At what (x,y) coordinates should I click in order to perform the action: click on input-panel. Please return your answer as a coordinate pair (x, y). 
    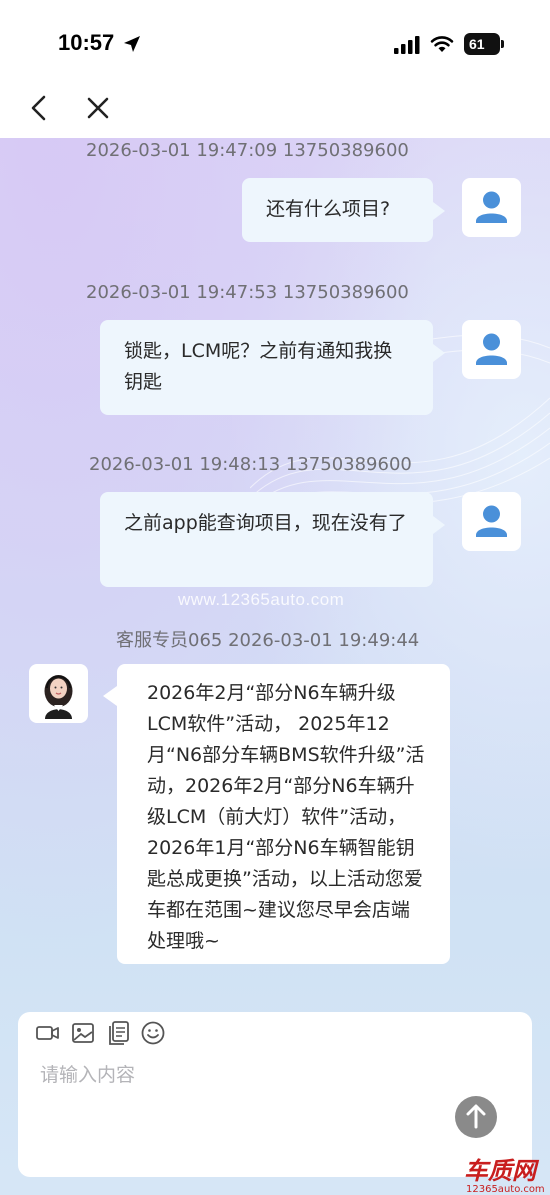
    Looking at the image, I should click on (275, 1094).